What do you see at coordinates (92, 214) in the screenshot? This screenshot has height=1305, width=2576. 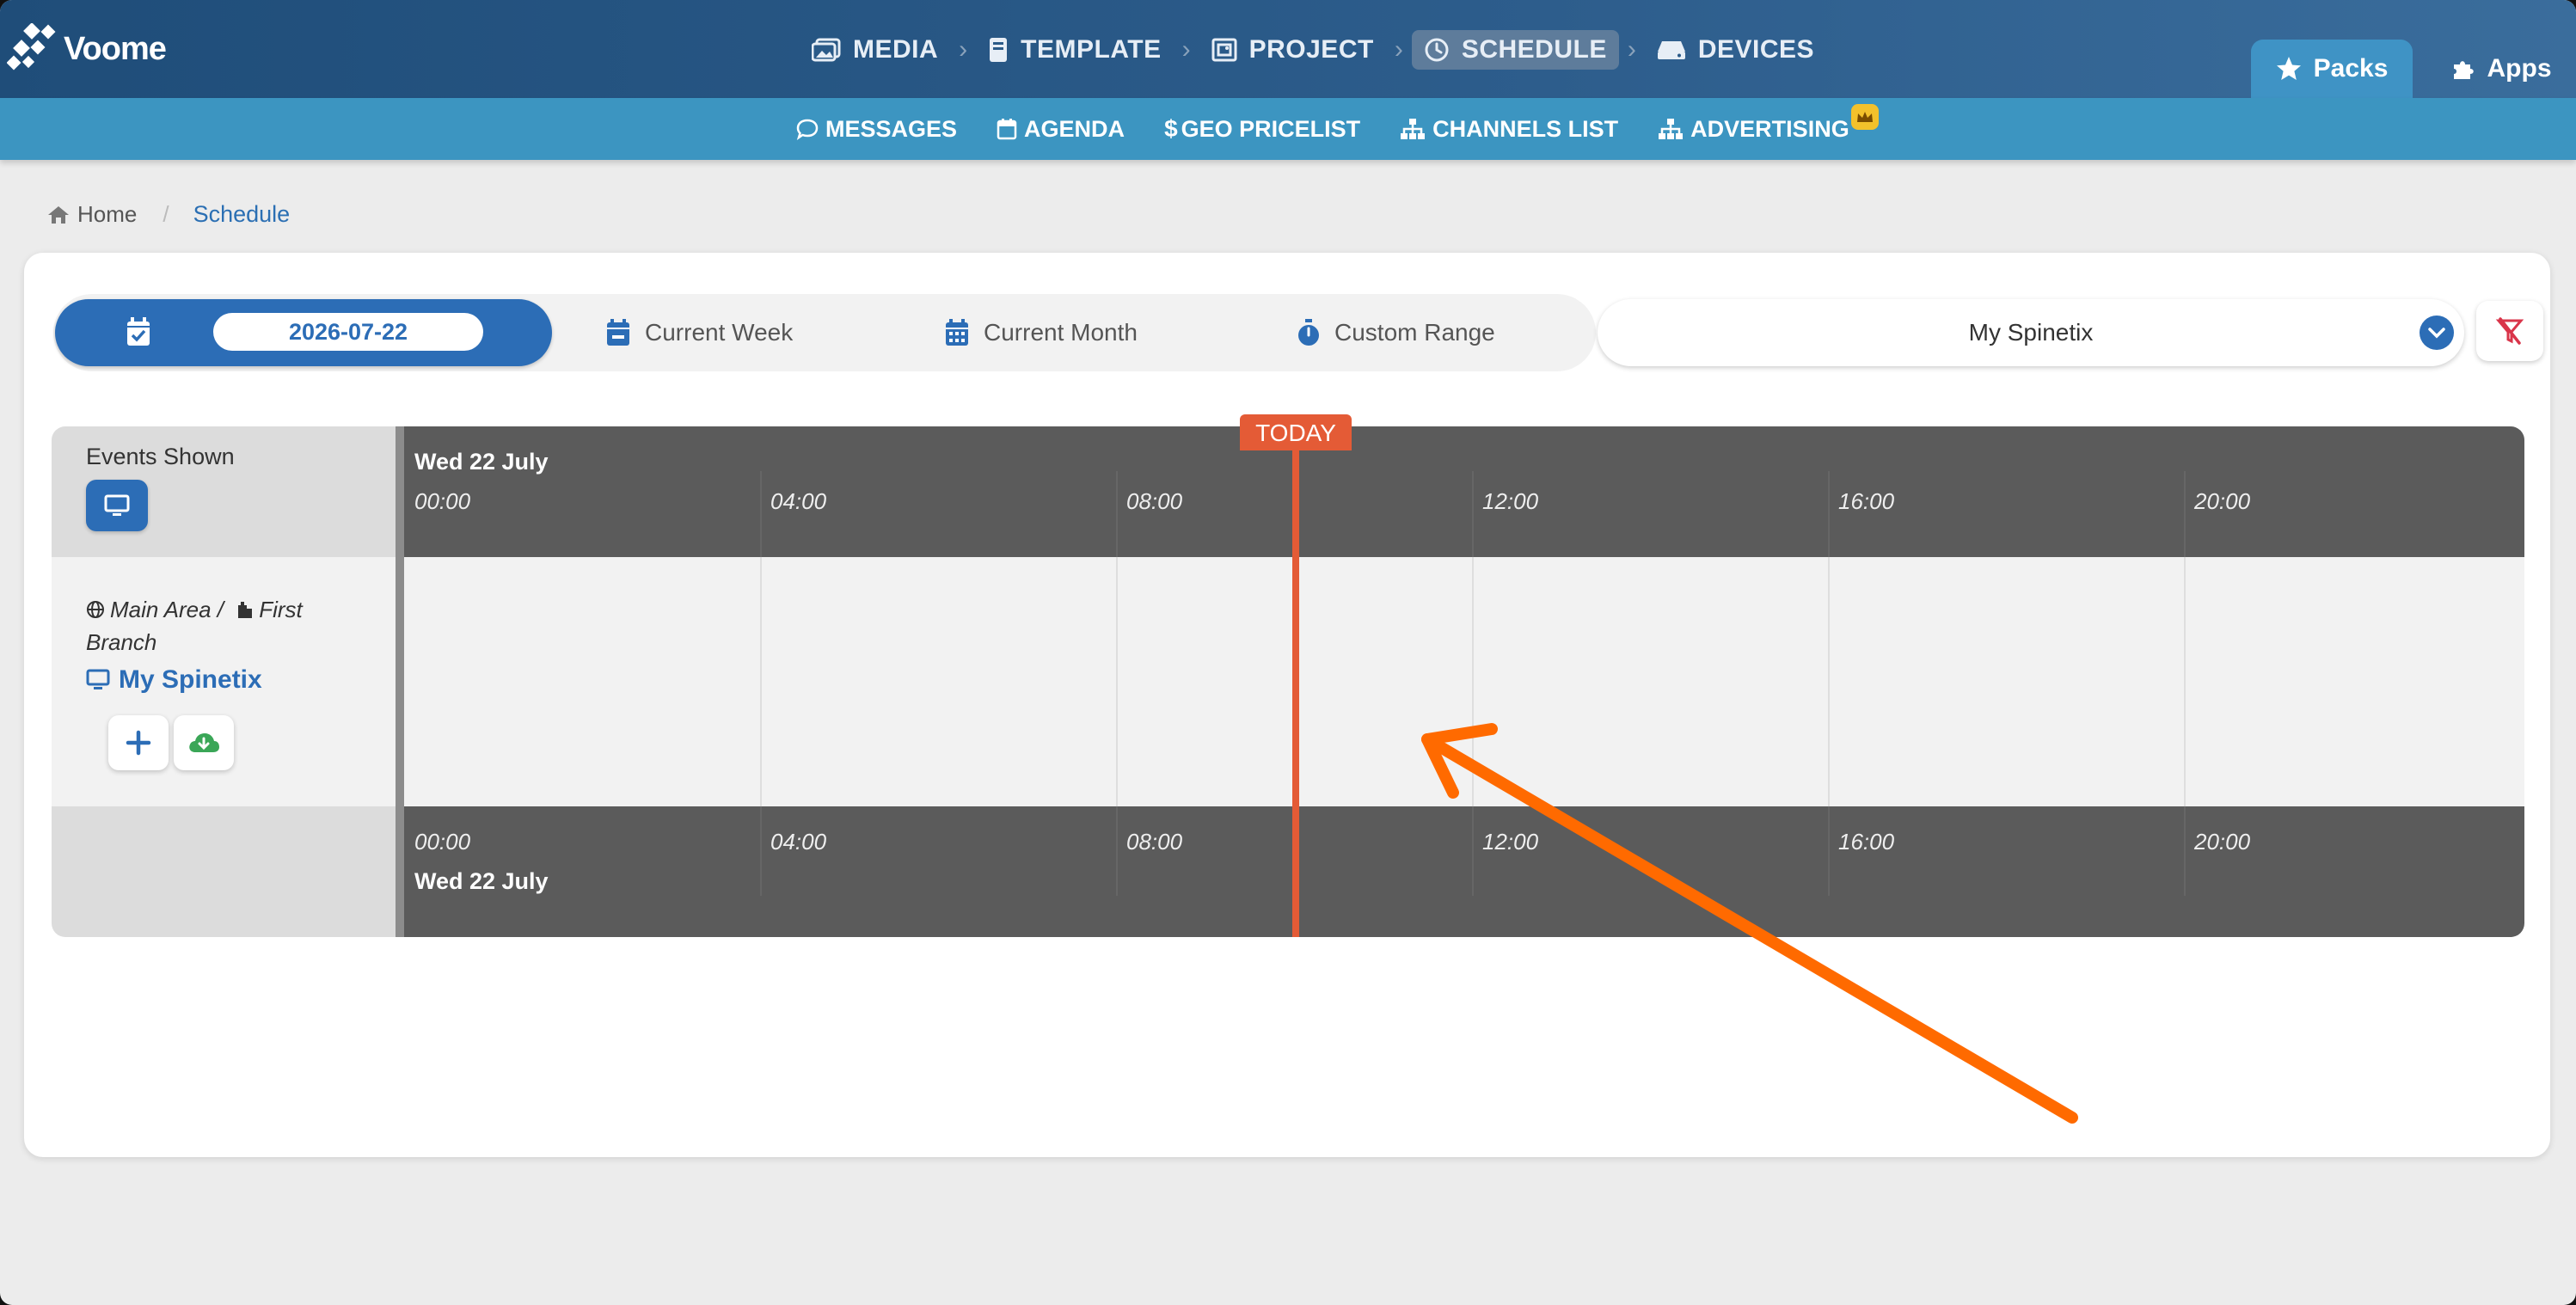 I see `breadcrumb-home: Home` at bounding box center [92, 214].